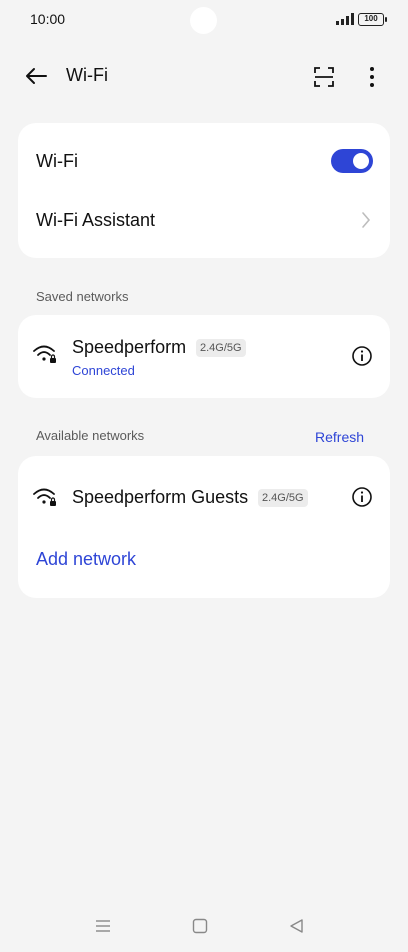 The width and height of the screenshot is (408, 952). I want to click on refresh-button: Refresh, so click(339, 437).